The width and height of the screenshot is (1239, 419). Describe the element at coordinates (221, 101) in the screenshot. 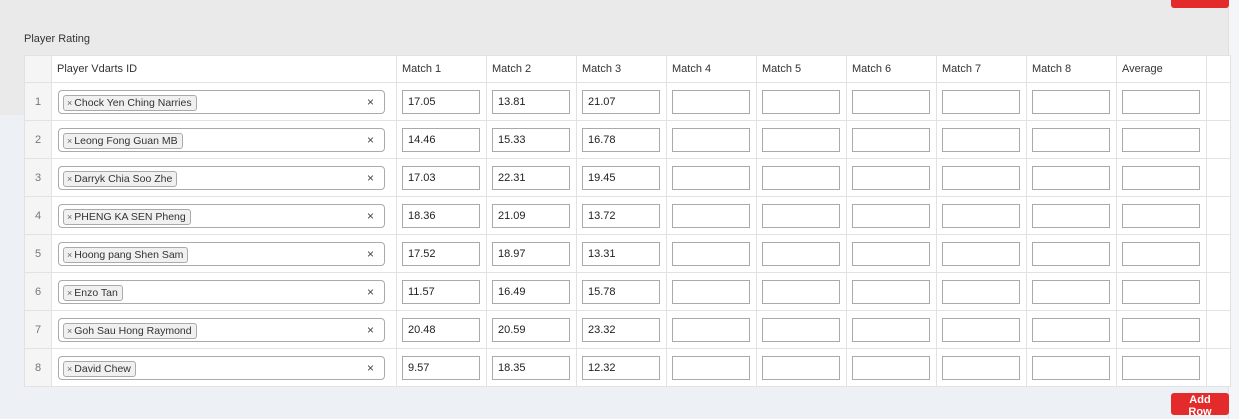

I see `player-select: × Chock Yen Ching Narries ×` at that location.